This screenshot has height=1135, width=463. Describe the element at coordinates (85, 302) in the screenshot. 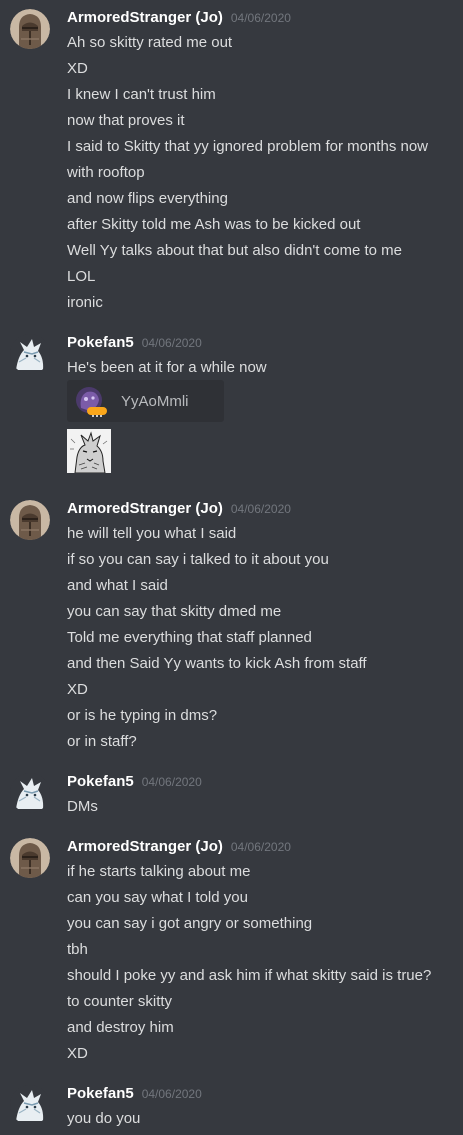

I see `message-line: ironic` at that location.